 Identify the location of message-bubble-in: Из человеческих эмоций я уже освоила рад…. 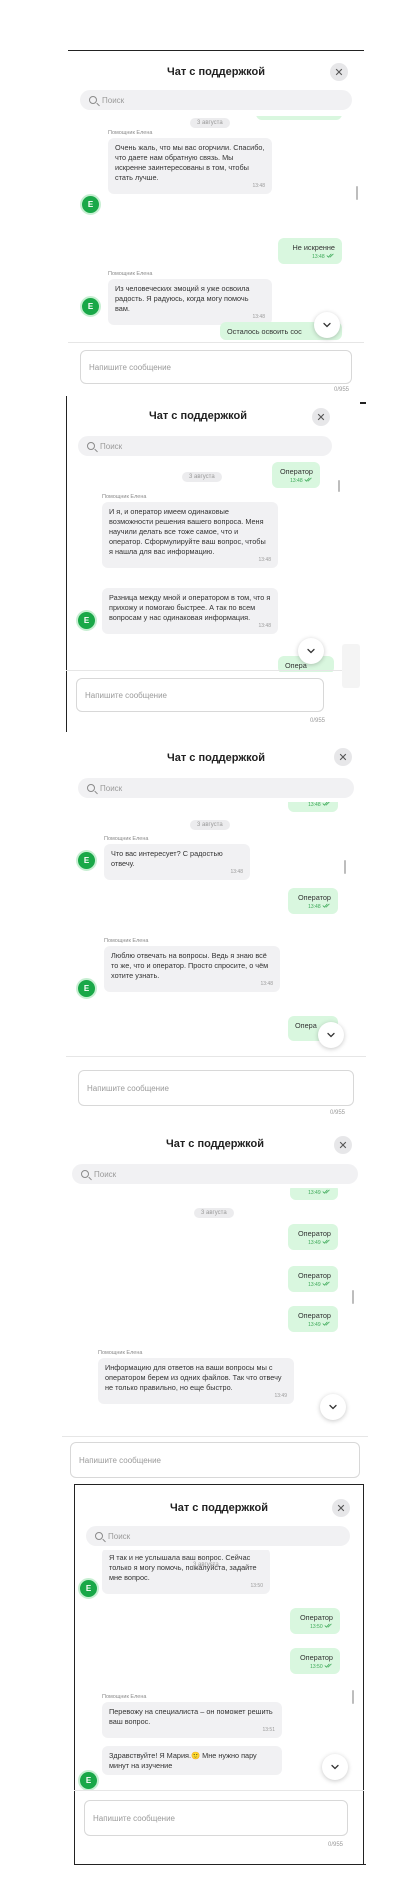
(190, 302).